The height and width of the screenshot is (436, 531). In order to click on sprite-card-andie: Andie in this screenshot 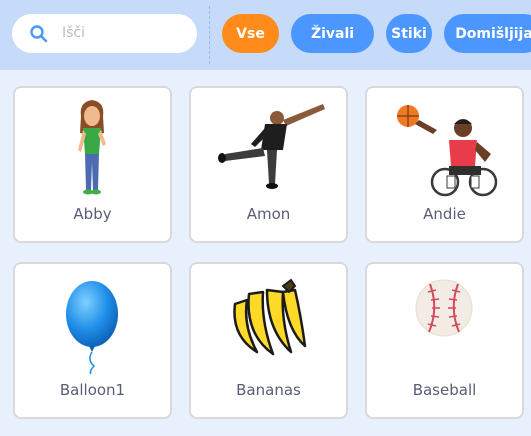, I will do `click(444, 164)`.